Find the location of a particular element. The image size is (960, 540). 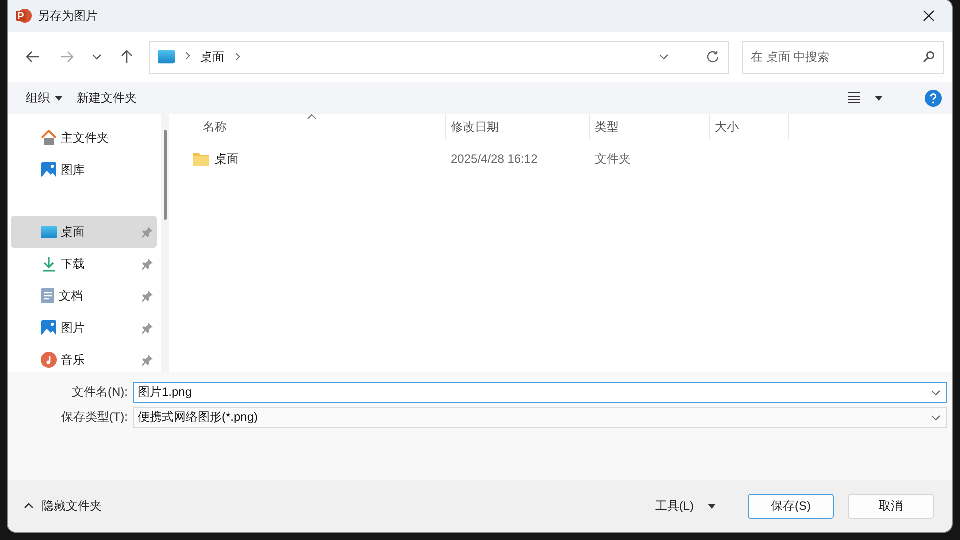

refresh-icon is located at coordinates (713, 57).